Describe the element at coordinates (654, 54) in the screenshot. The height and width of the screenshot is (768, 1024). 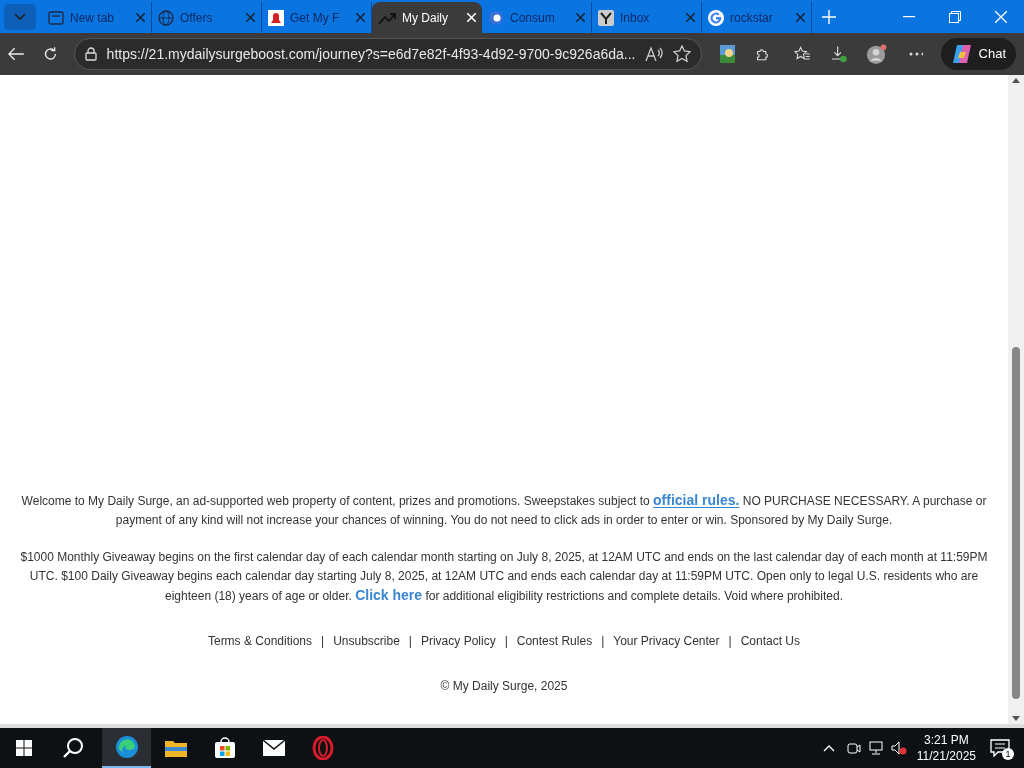
I see `read-aloud-icon` at that location.